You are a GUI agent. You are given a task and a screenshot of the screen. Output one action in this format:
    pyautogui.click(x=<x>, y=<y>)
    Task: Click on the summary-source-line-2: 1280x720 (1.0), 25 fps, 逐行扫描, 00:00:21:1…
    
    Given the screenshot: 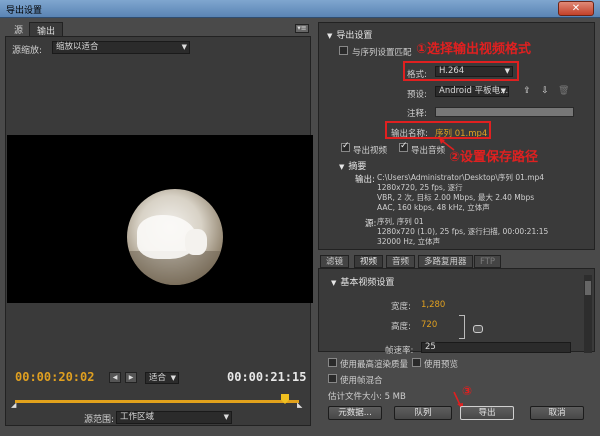 What is the action you would take?
    pyautogui.click(x=463, y=231)
    